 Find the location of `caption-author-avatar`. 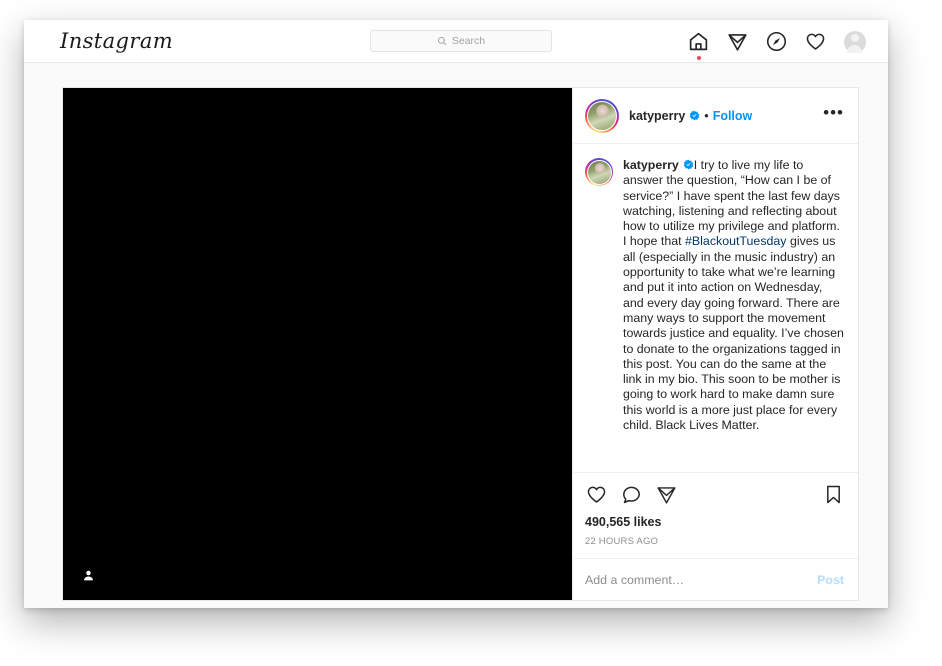

caption-author-avatar is located at coordinates (599, 172).